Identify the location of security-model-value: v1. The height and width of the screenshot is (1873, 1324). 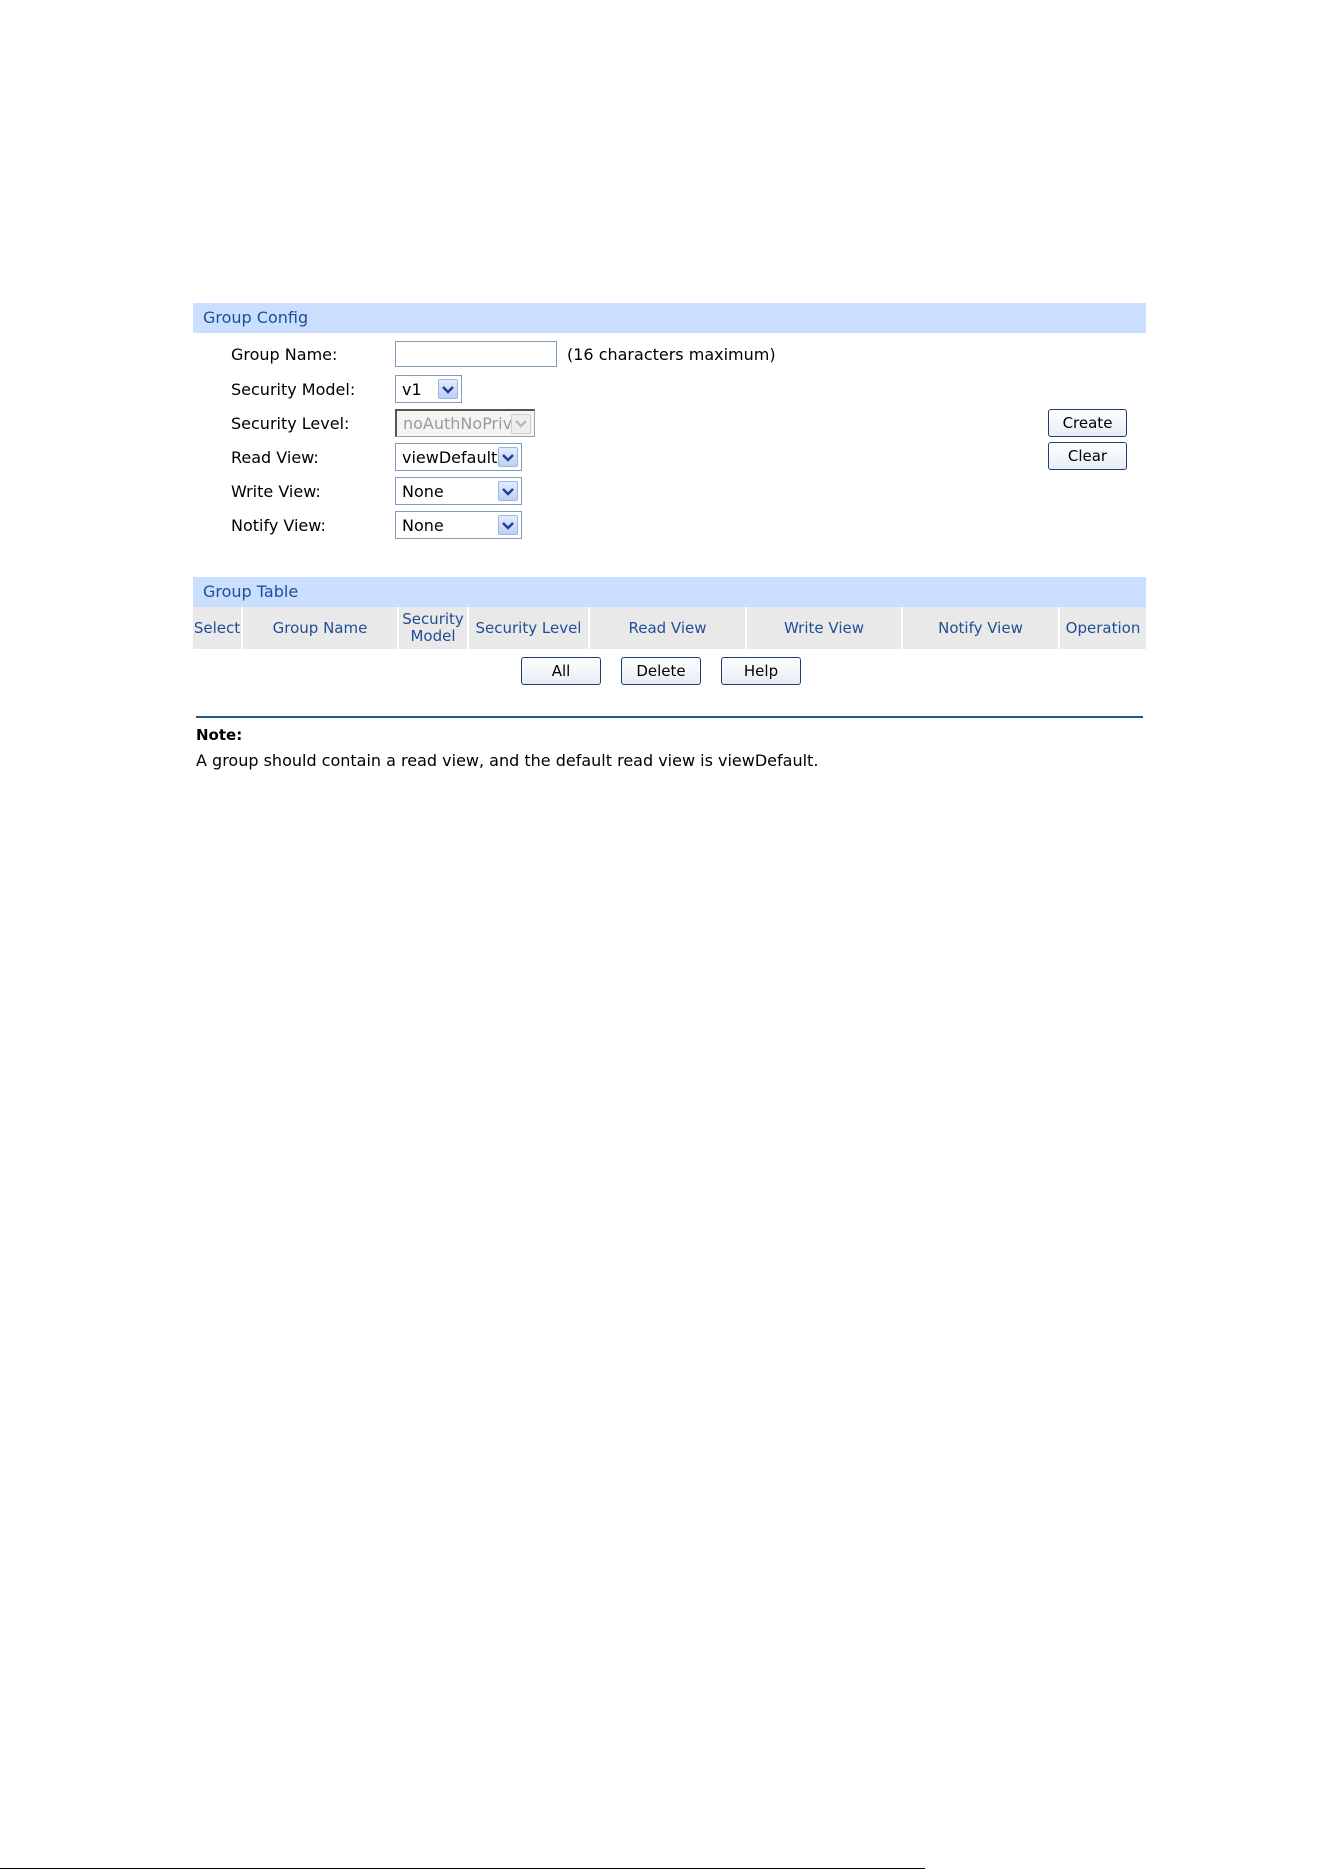
(412, 389).